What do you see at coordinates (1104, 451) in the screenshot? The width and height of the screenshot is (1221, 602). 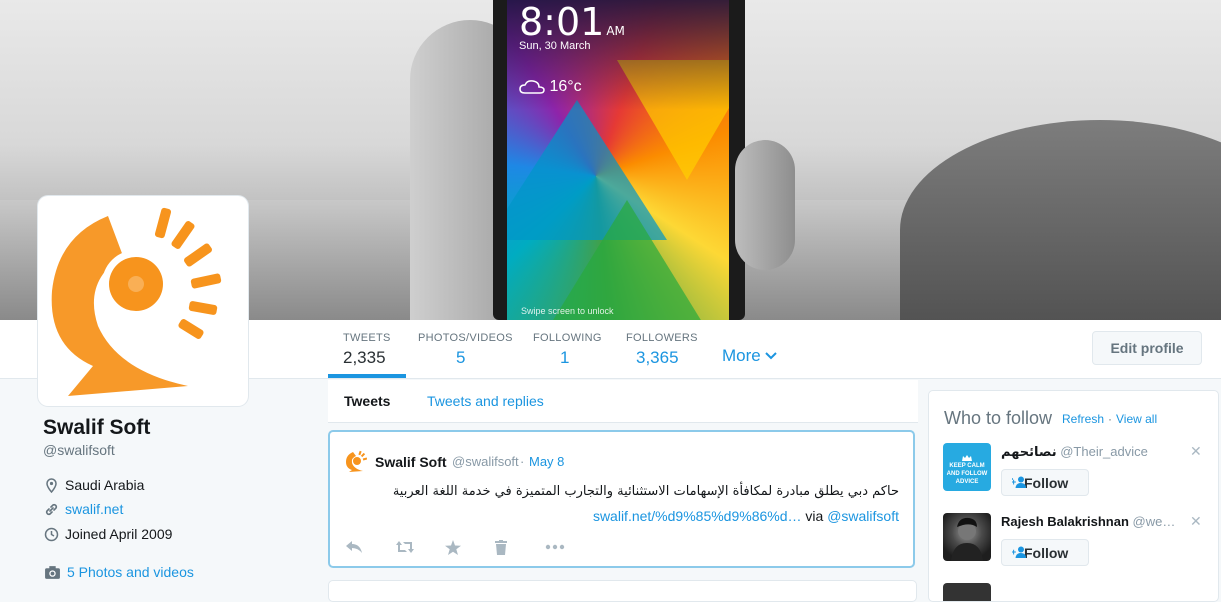 I see `suggestion-handle: @Their_advice` at bounding box center [1104, 451].